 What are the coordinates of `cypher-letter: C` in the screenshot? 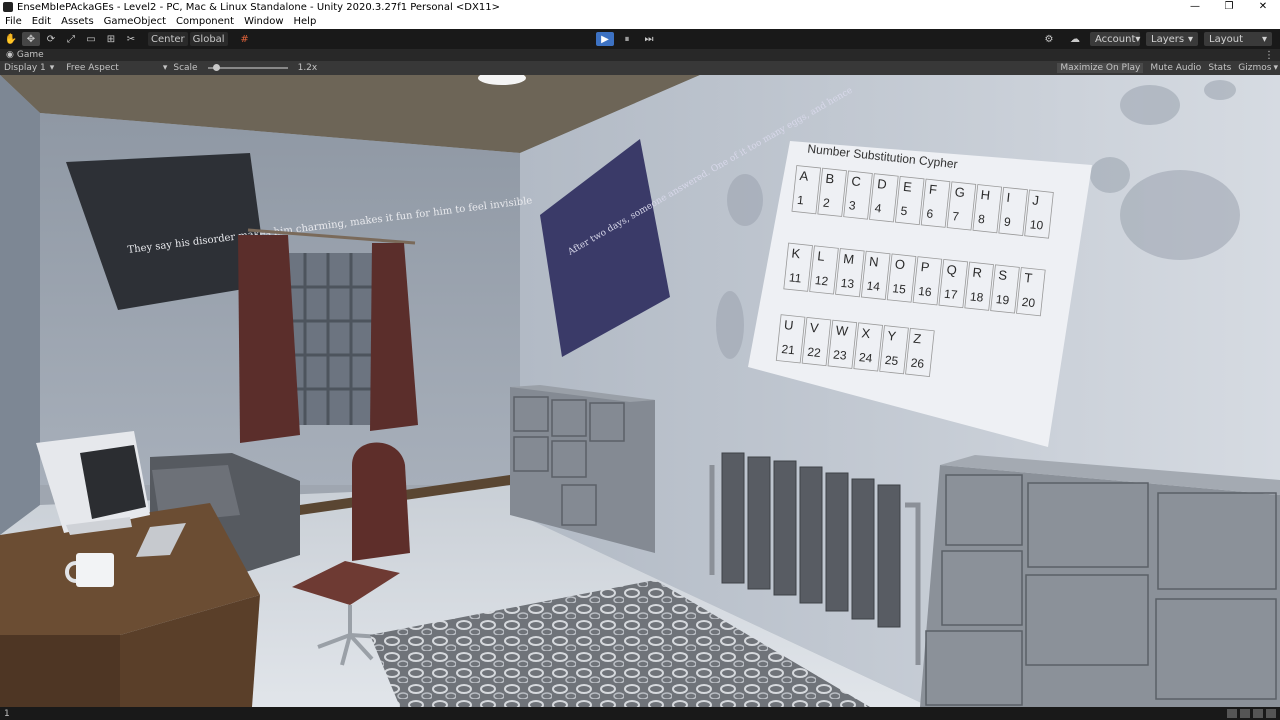 It's located at (856, 181).